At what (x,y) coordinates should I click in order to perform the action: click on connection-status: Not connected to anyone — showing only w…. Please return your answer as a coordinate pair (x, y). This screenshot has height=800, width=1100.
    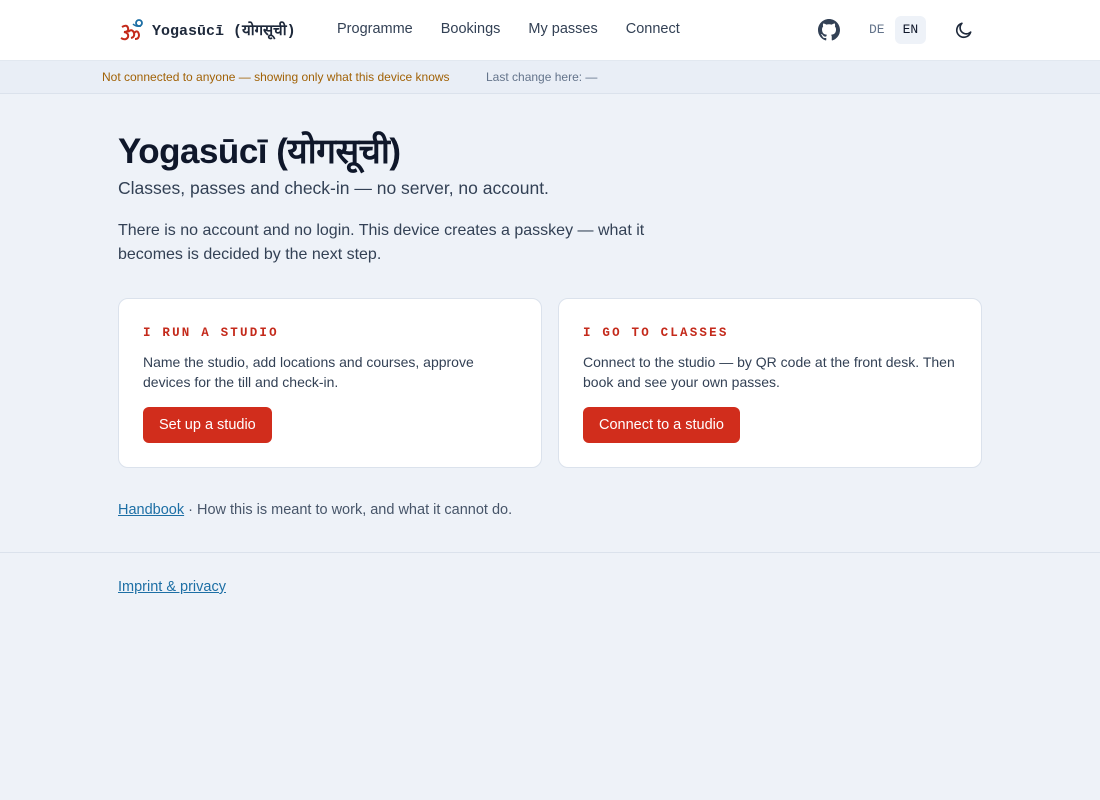
    Looking at the image, I should click on (276, 77).